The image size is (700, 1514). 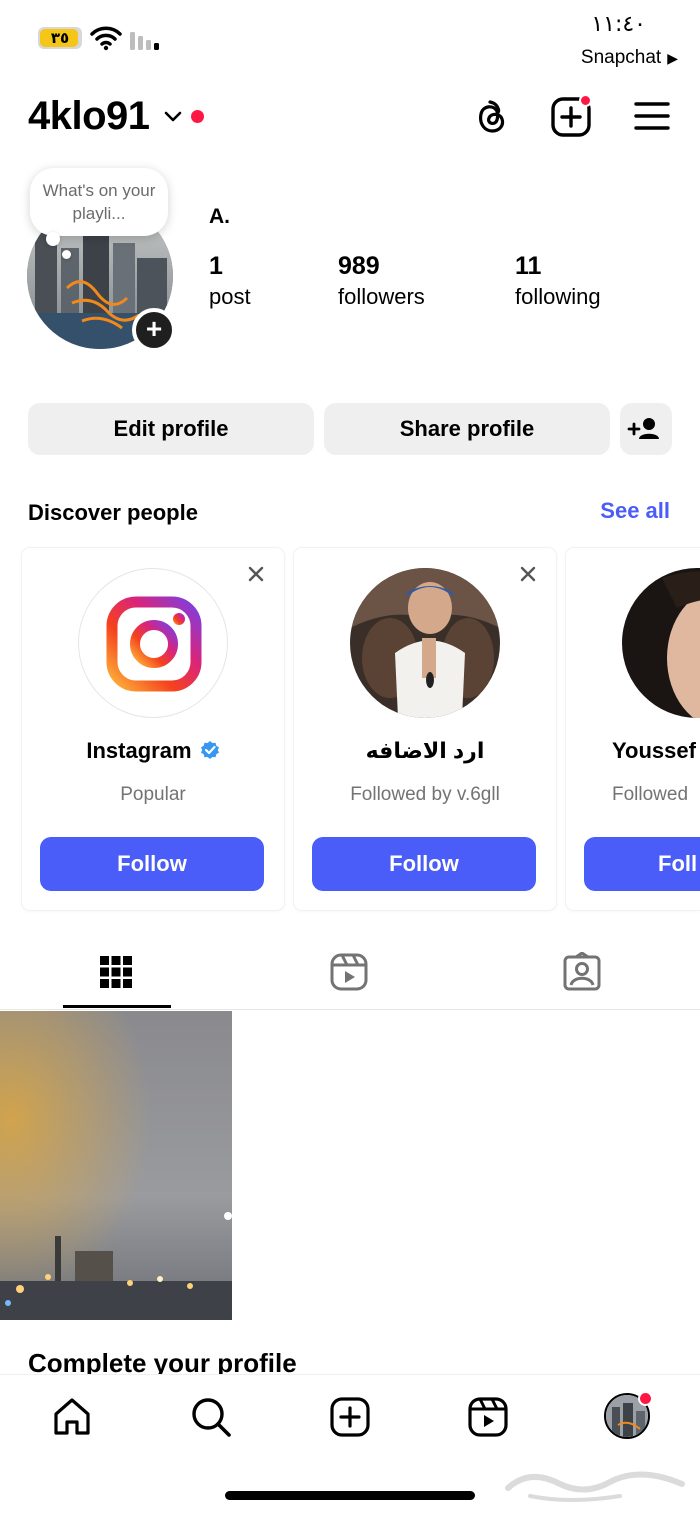 What do you see at coordinates (350, 40) in the screenshot?
I see `status-bar: ٣٥ ١١:٤٠ Snapchat ▶` at bounding box center [350, 40].